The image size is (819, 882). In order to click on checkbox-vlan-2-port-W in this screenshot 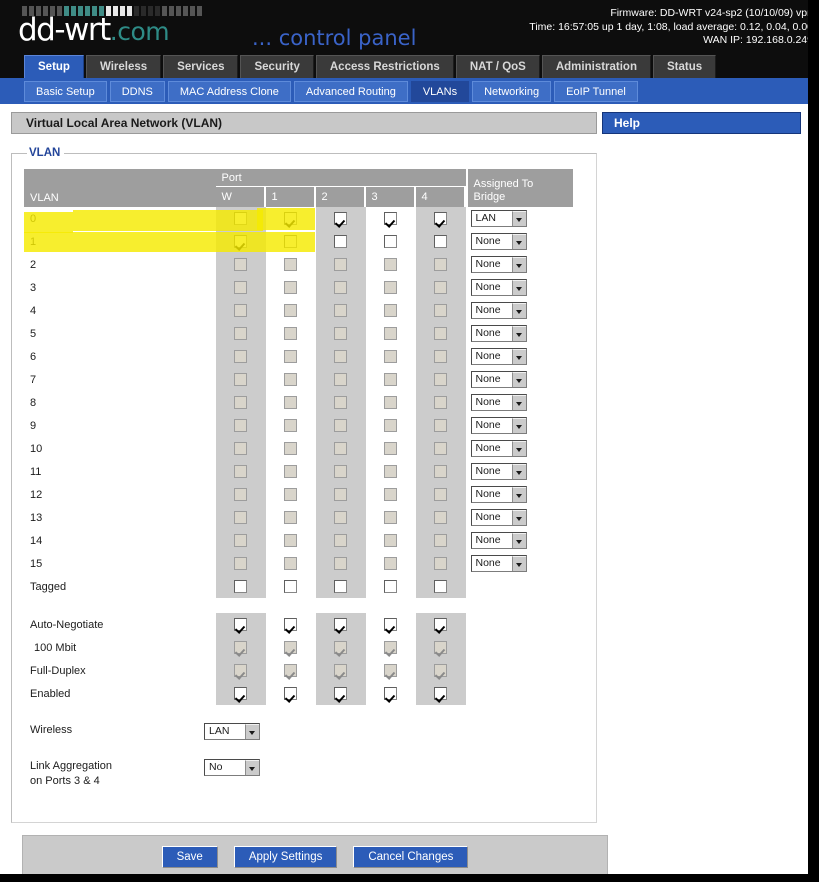, I will do `click(240, 264)`.